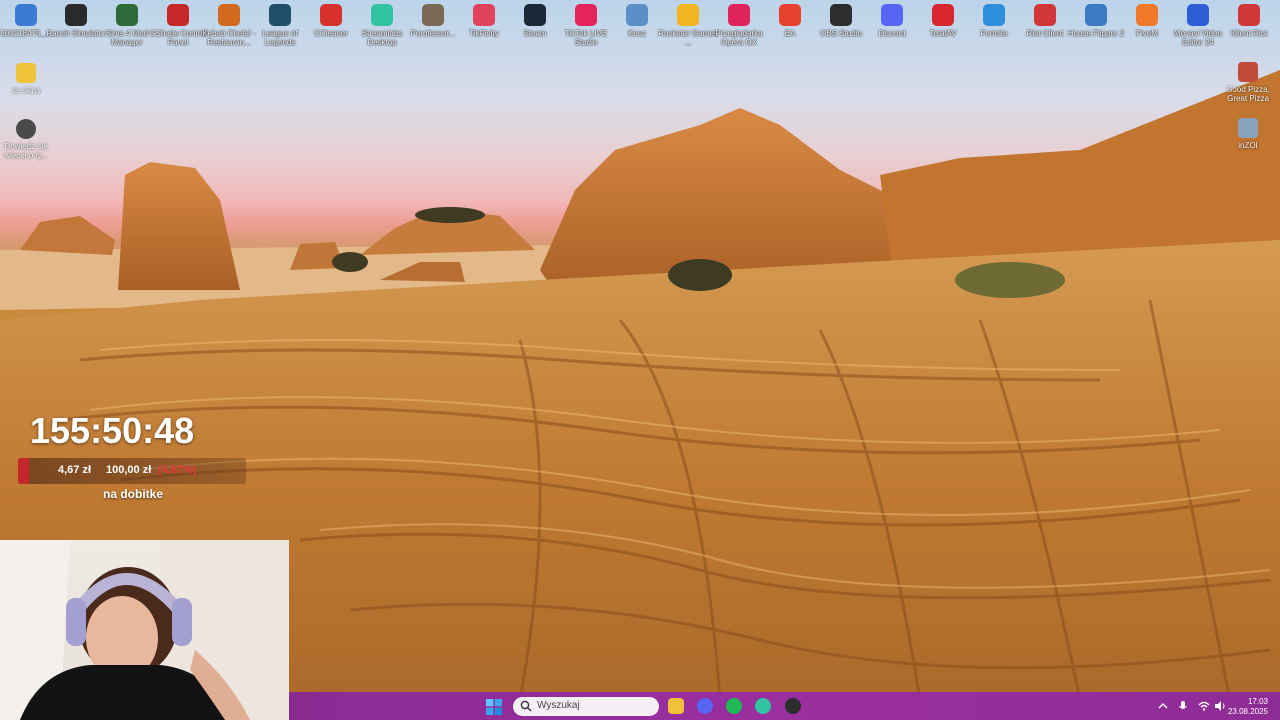  Describe the element at coordinates (1198, 15) in the screenshot. I see `movavi-icon` at that location.